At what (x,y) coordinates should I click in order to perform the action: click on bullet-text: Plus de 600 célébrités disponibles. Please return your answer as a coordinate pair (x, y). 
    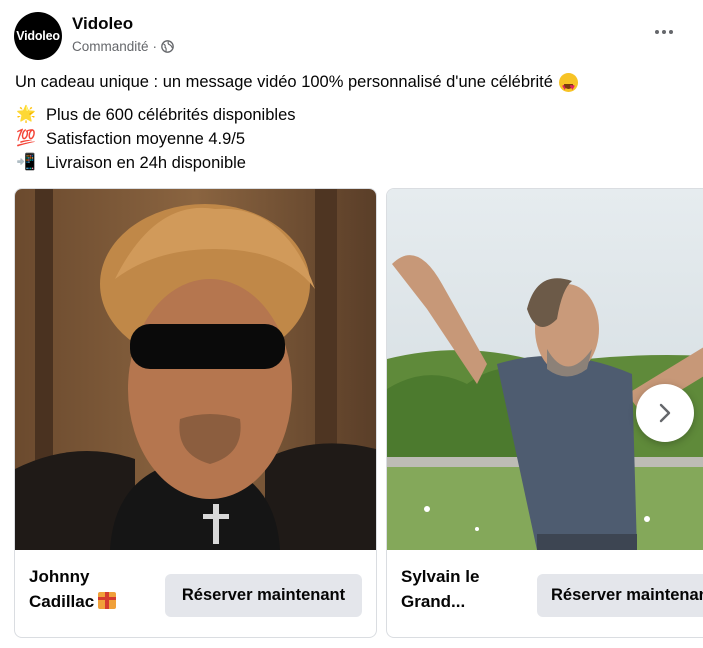
    Looking at the image, I should click on (171, 115).